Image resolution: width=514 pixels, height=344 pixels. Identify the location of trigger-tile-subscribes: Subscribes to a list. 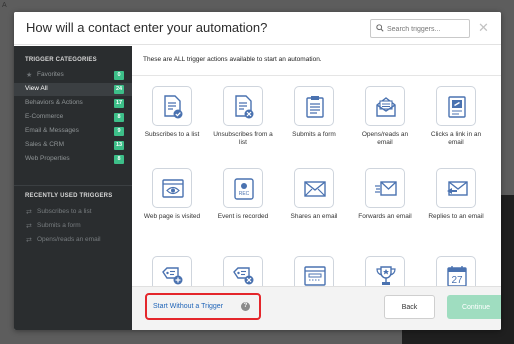
(172, 112).